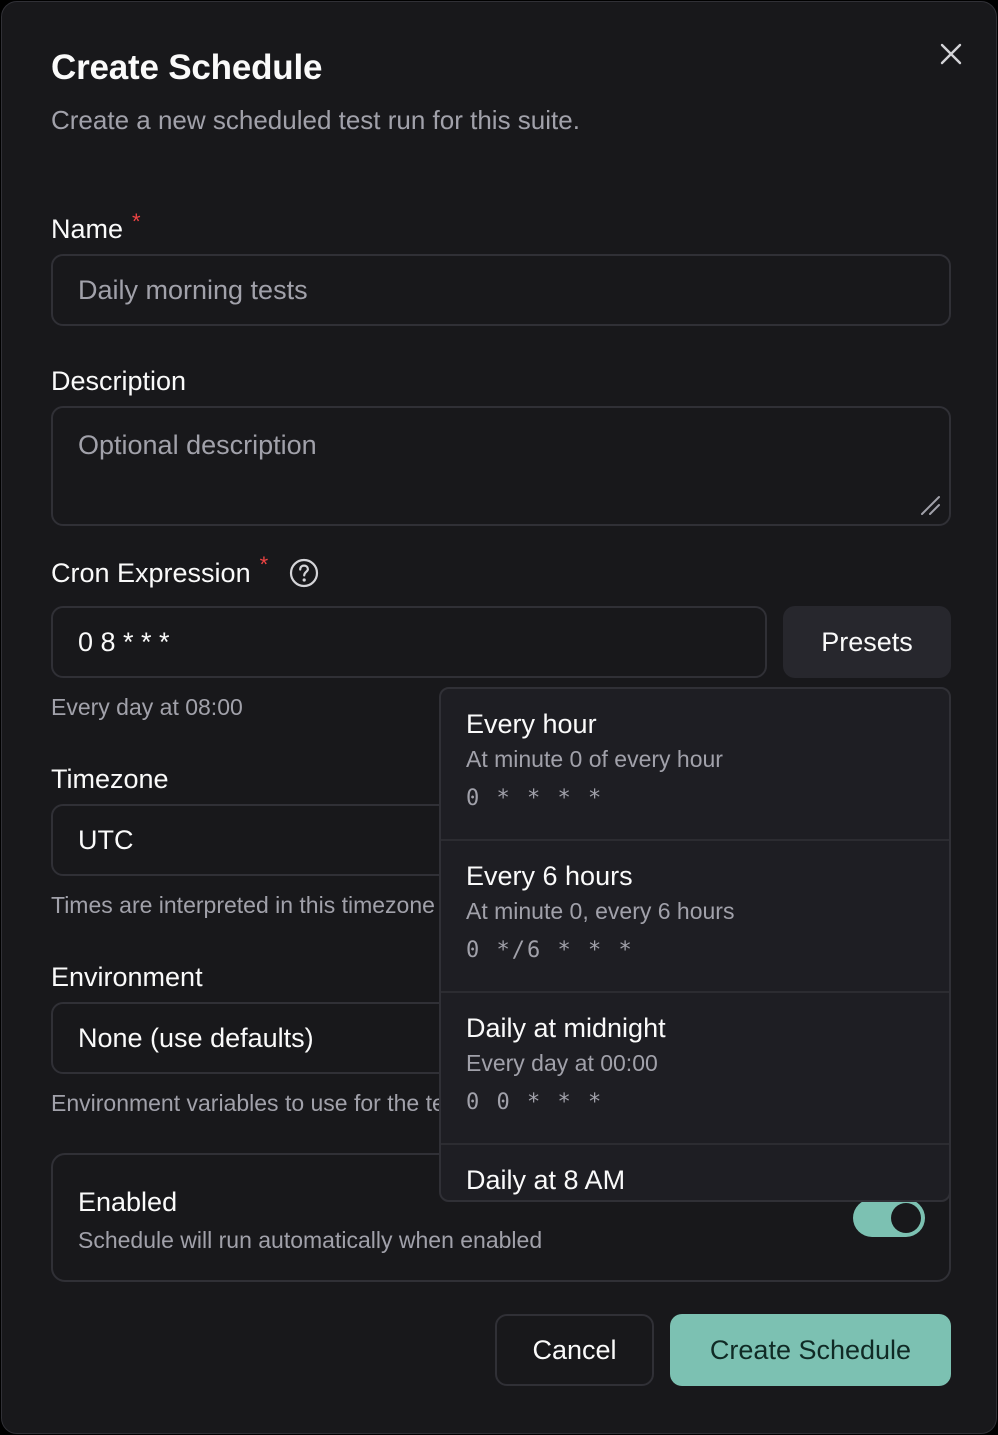  I want to click on timezone-label: Timezone, so click(110, 779).